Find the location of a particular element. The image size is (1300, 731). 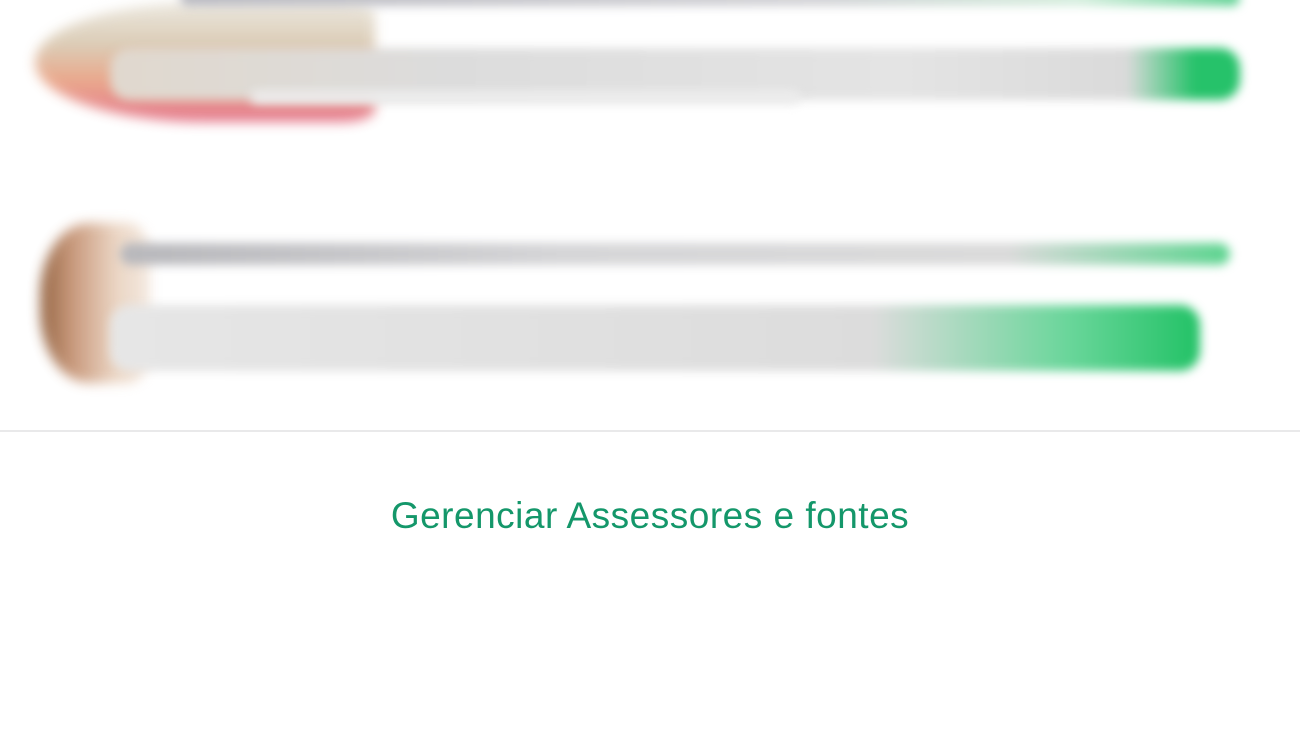

list-item-detail is located at coordinates (525, 97).